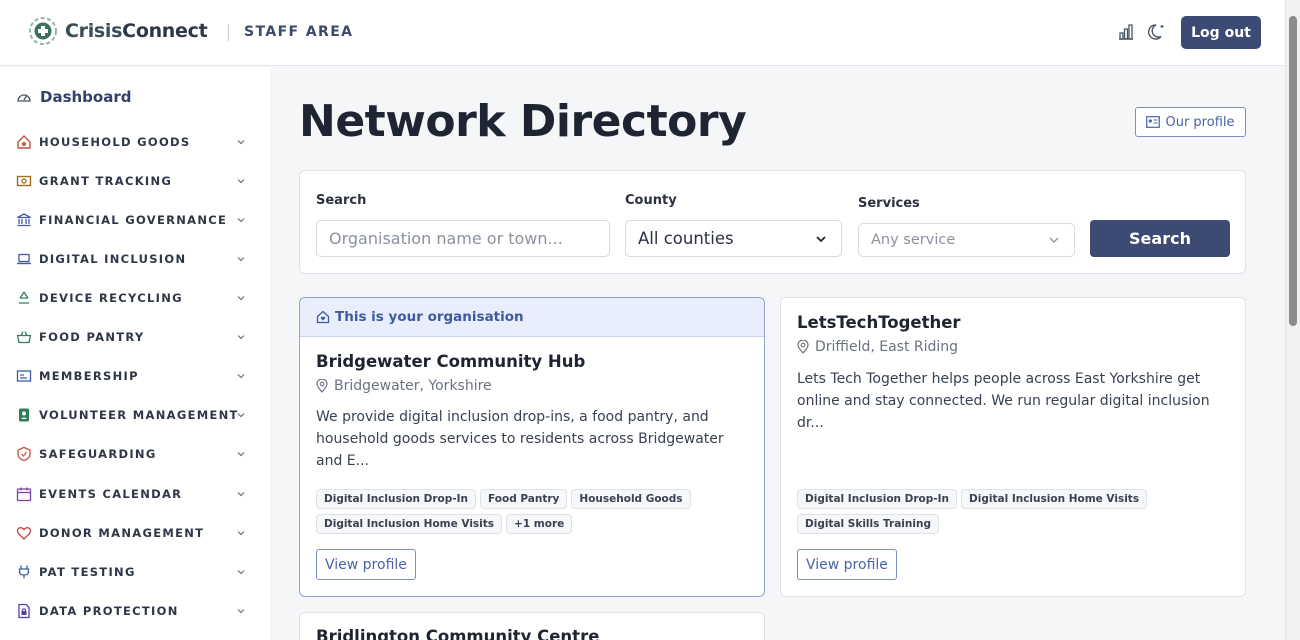 This screenshot has height=640, width=1300. What do you see at coordinates (532, 626) in the screenshot?
I see `org-card: Bridlington Community Centre` at bounding box center [532, 626].